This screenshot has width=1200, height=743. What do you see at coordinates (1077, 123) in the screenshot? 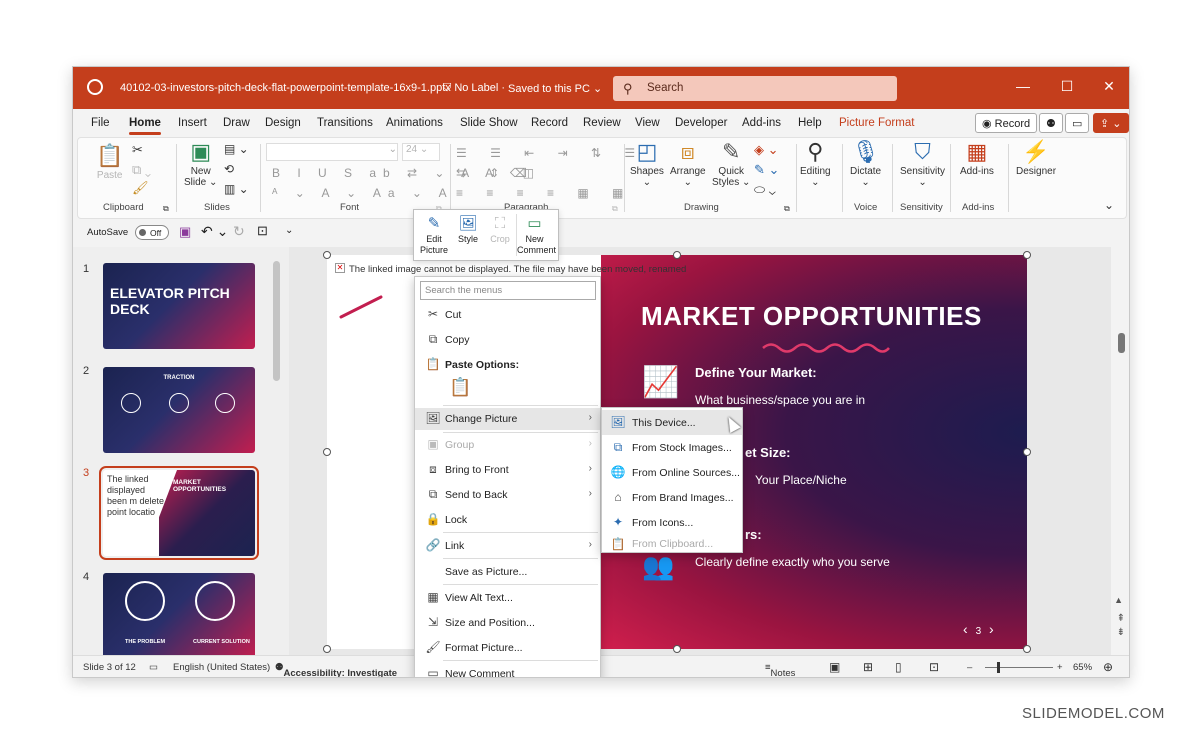
I see `comments-icon: ▭` at bounding box center [1077, 123].